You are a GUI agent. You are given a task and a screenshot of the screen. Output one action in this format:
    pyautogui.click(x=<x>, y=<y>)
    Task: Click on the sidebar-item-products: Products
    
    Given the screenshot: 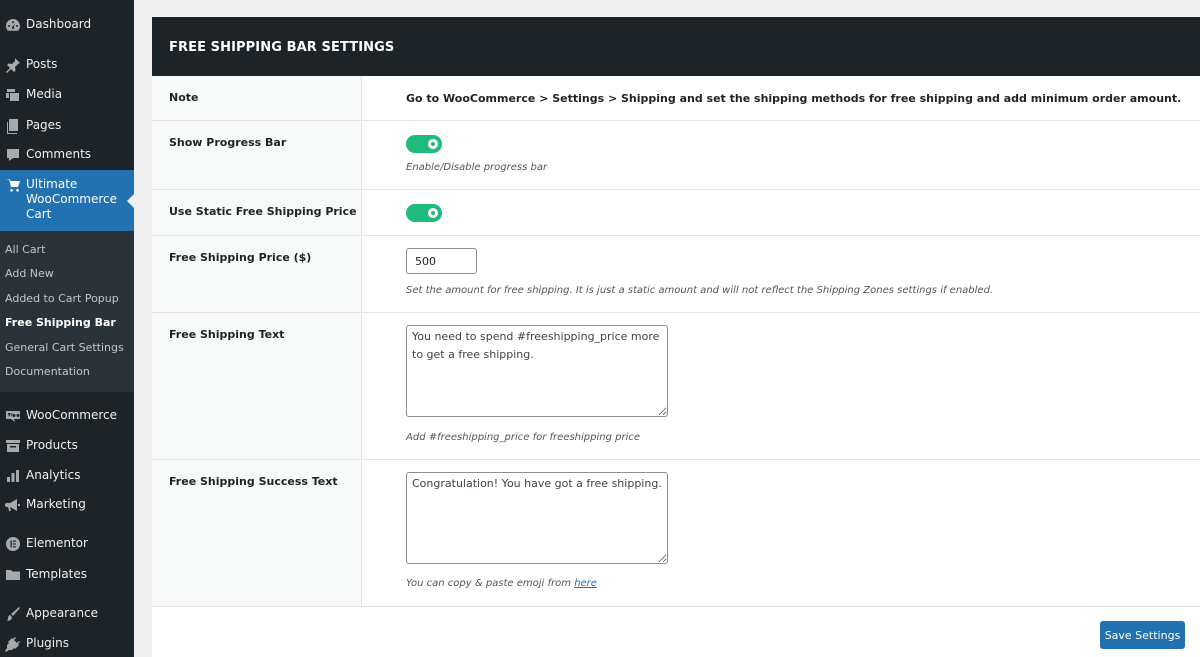 What is the action you would take?
    pyautogui.click(x=67, y=446)
    